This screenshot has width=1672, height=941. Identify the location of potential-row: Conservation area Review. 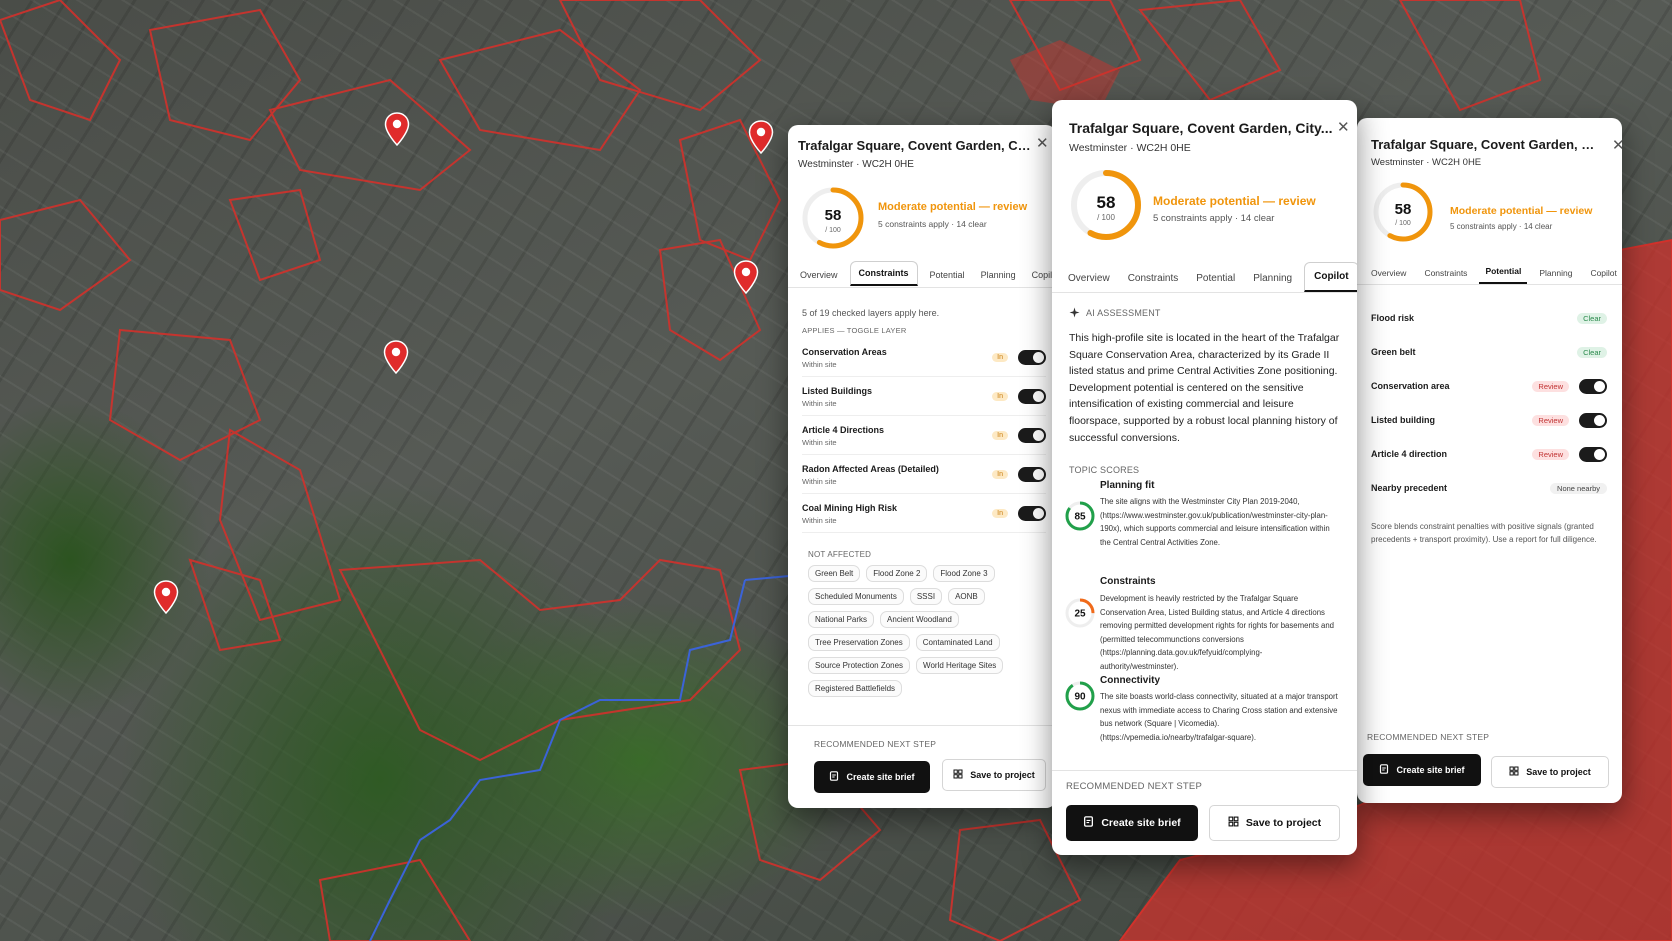
(1489, 386).